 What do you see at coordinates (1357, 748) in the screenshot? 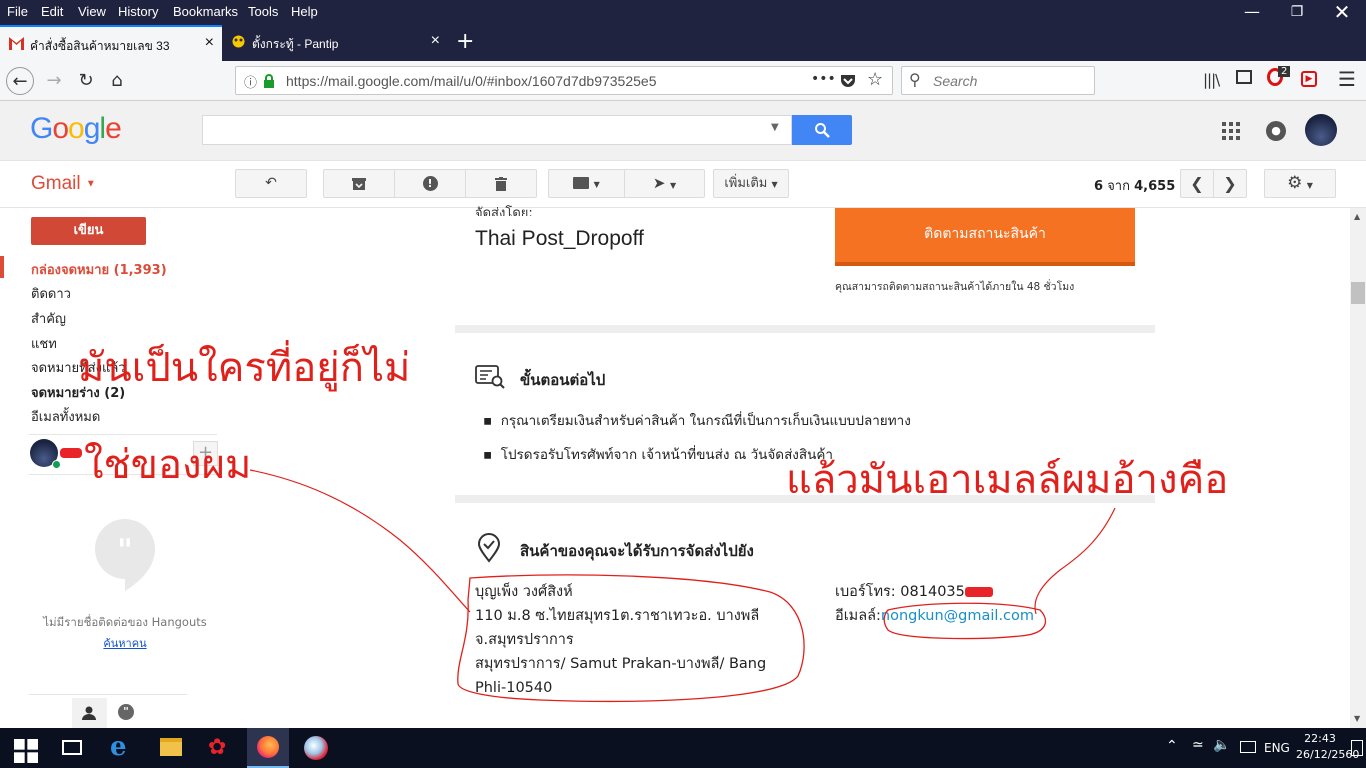
I see `action-center-icon` at bounding box center [1357, 748].